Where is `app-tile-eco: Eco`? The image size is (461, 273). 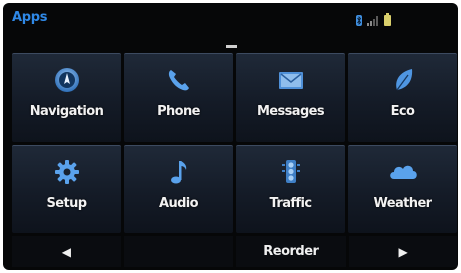 app-tile-eco: Eco is located at coordinates (402, 97).